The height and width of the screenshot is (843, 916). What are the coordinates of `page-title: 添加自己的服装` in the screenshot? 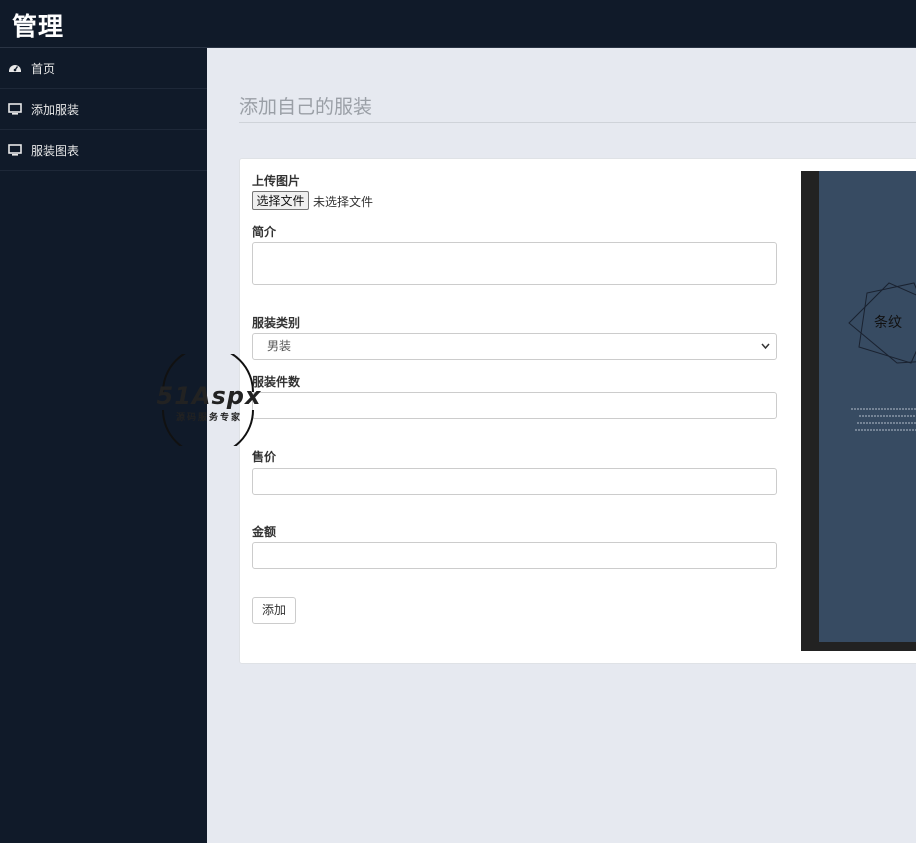 It's located at (306, 107).